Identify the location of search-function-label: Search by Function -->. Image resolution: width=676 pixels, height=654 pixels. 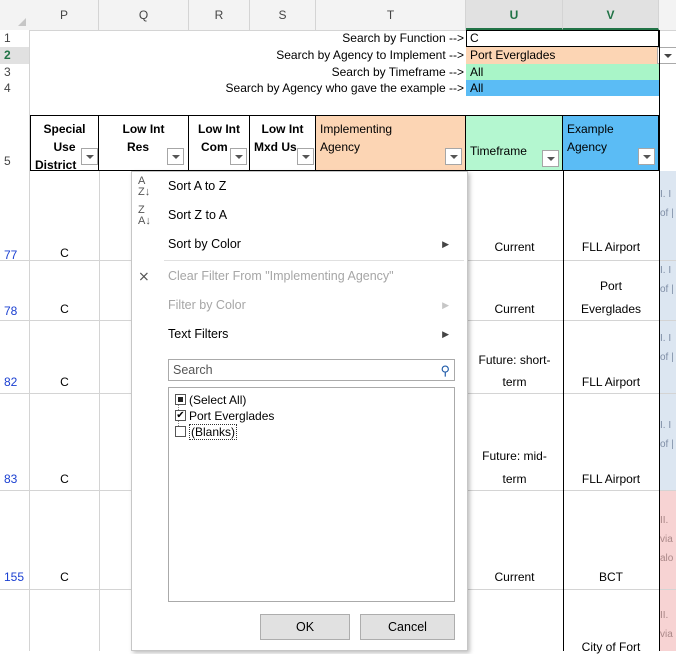
(403, 38).